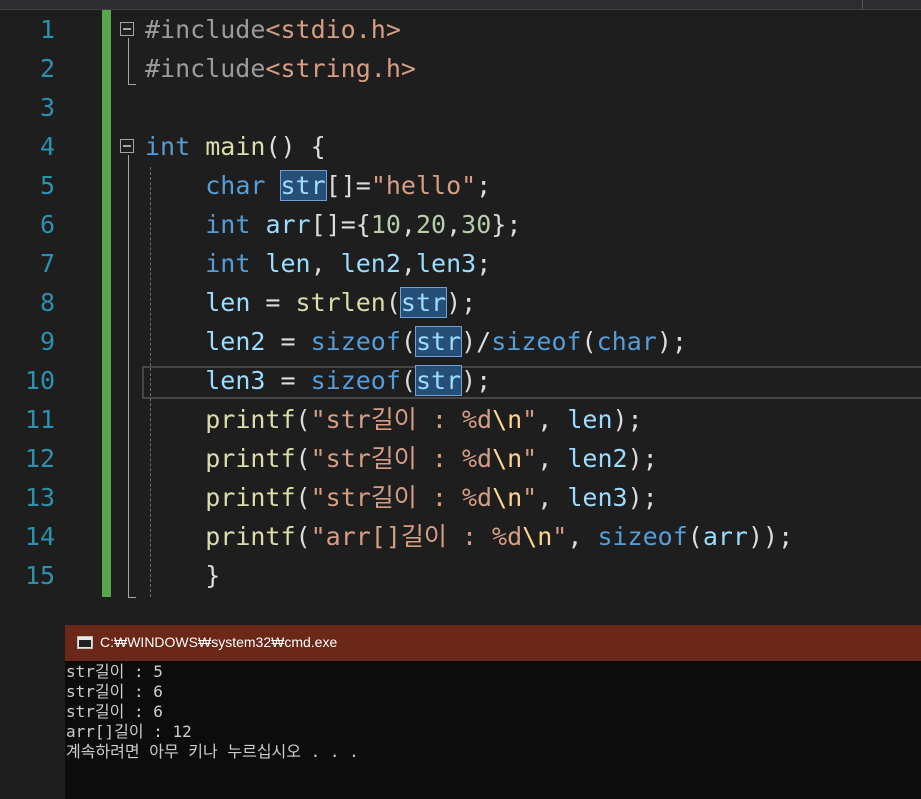 This screenshot has width=921, height=799. What do you see at coordinates (129, 731) in the screenshot?
I see `console-output-line: arr[]길이 : 12` at bounding box center [129, 731].